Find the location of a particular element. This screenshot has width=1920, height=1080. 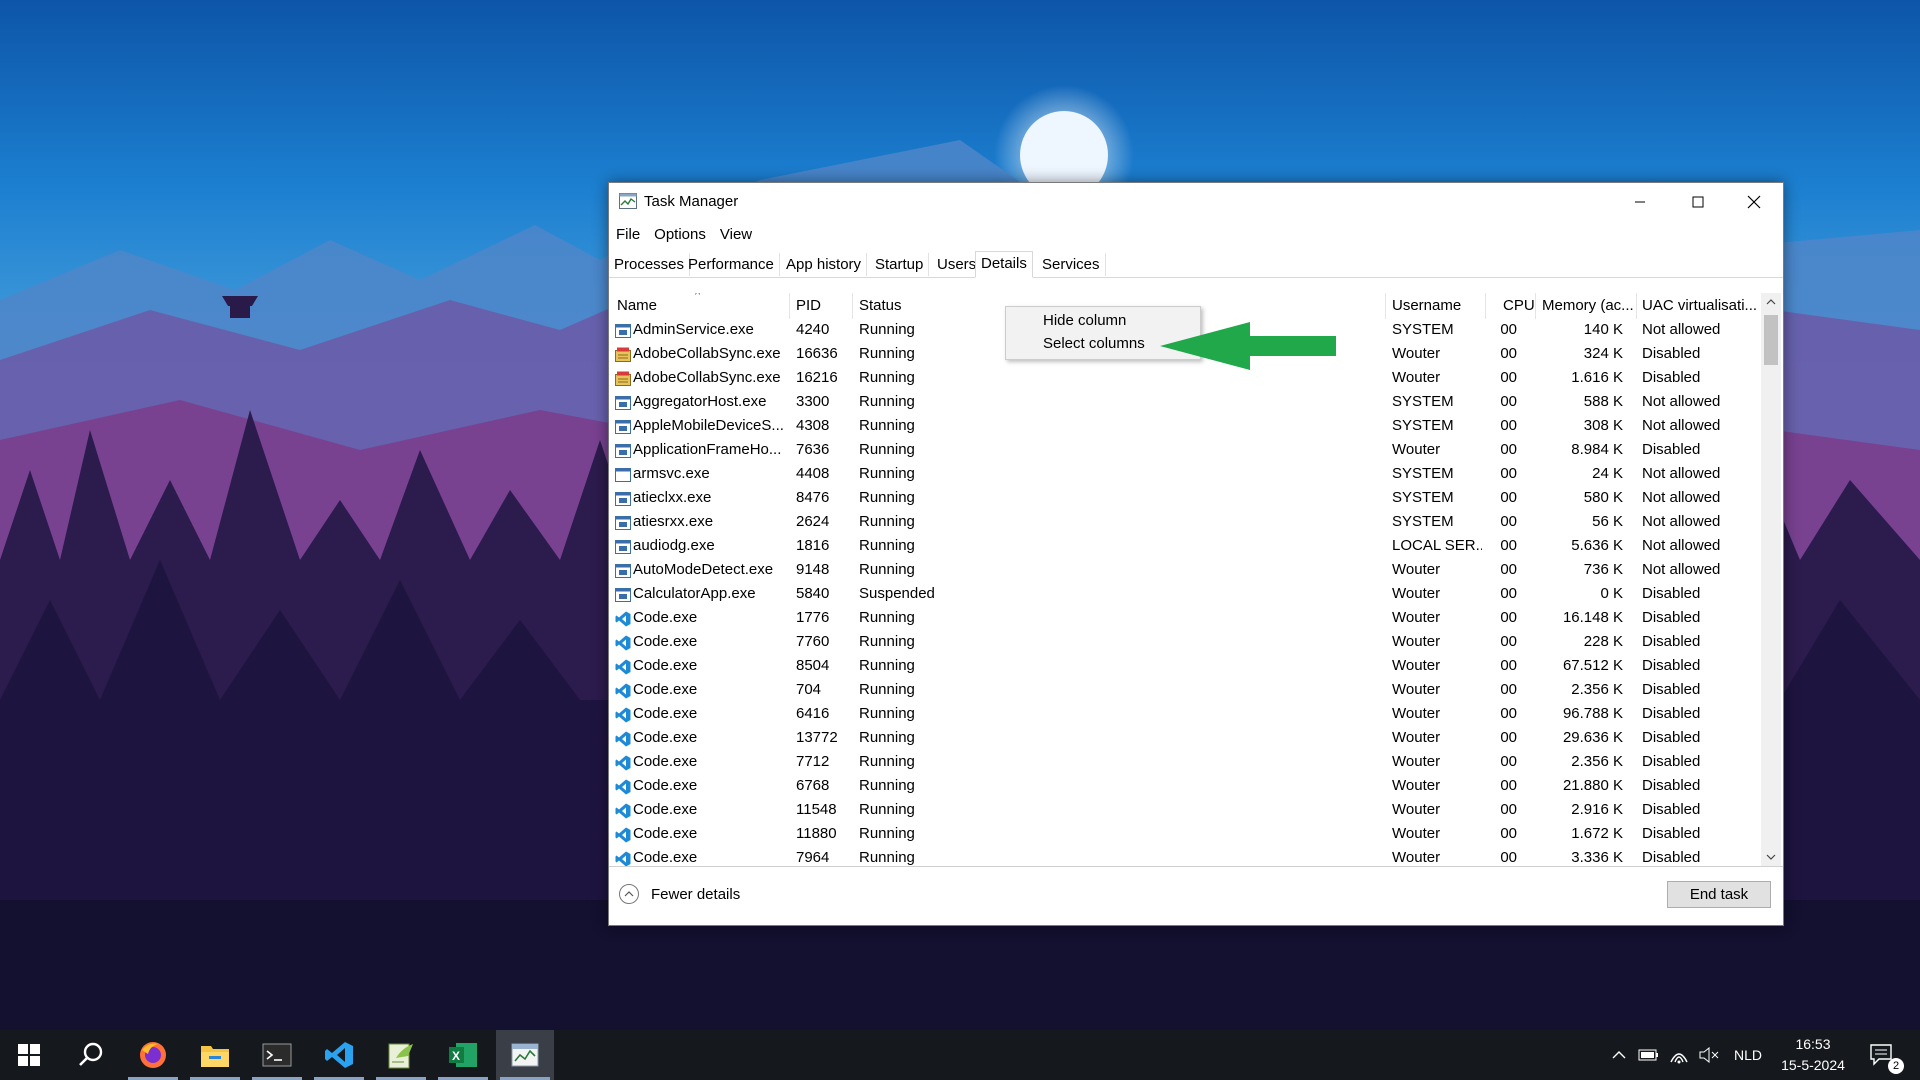

process-uac: Disabled is located at coordinates (1671, 593).